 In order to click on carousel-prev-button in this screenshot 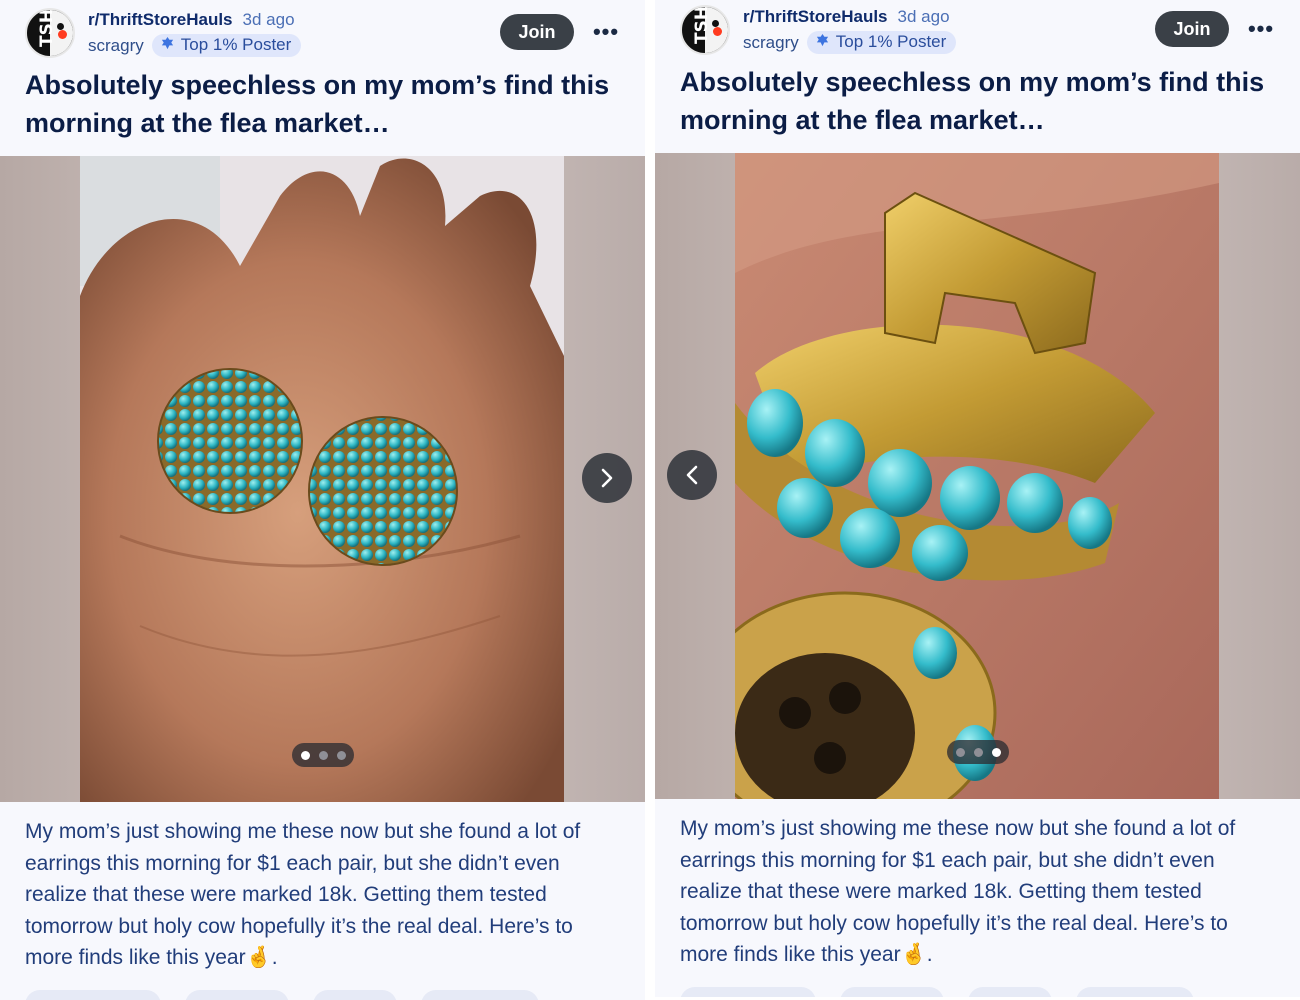, I will do `click(692, 475)`.